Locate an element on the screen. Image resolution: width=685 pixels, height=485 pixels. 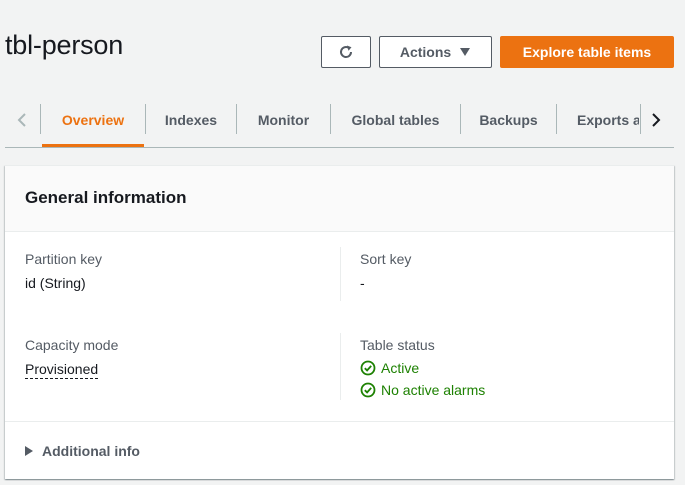
table-status-label: Table status is located at coordinates (397, 345).